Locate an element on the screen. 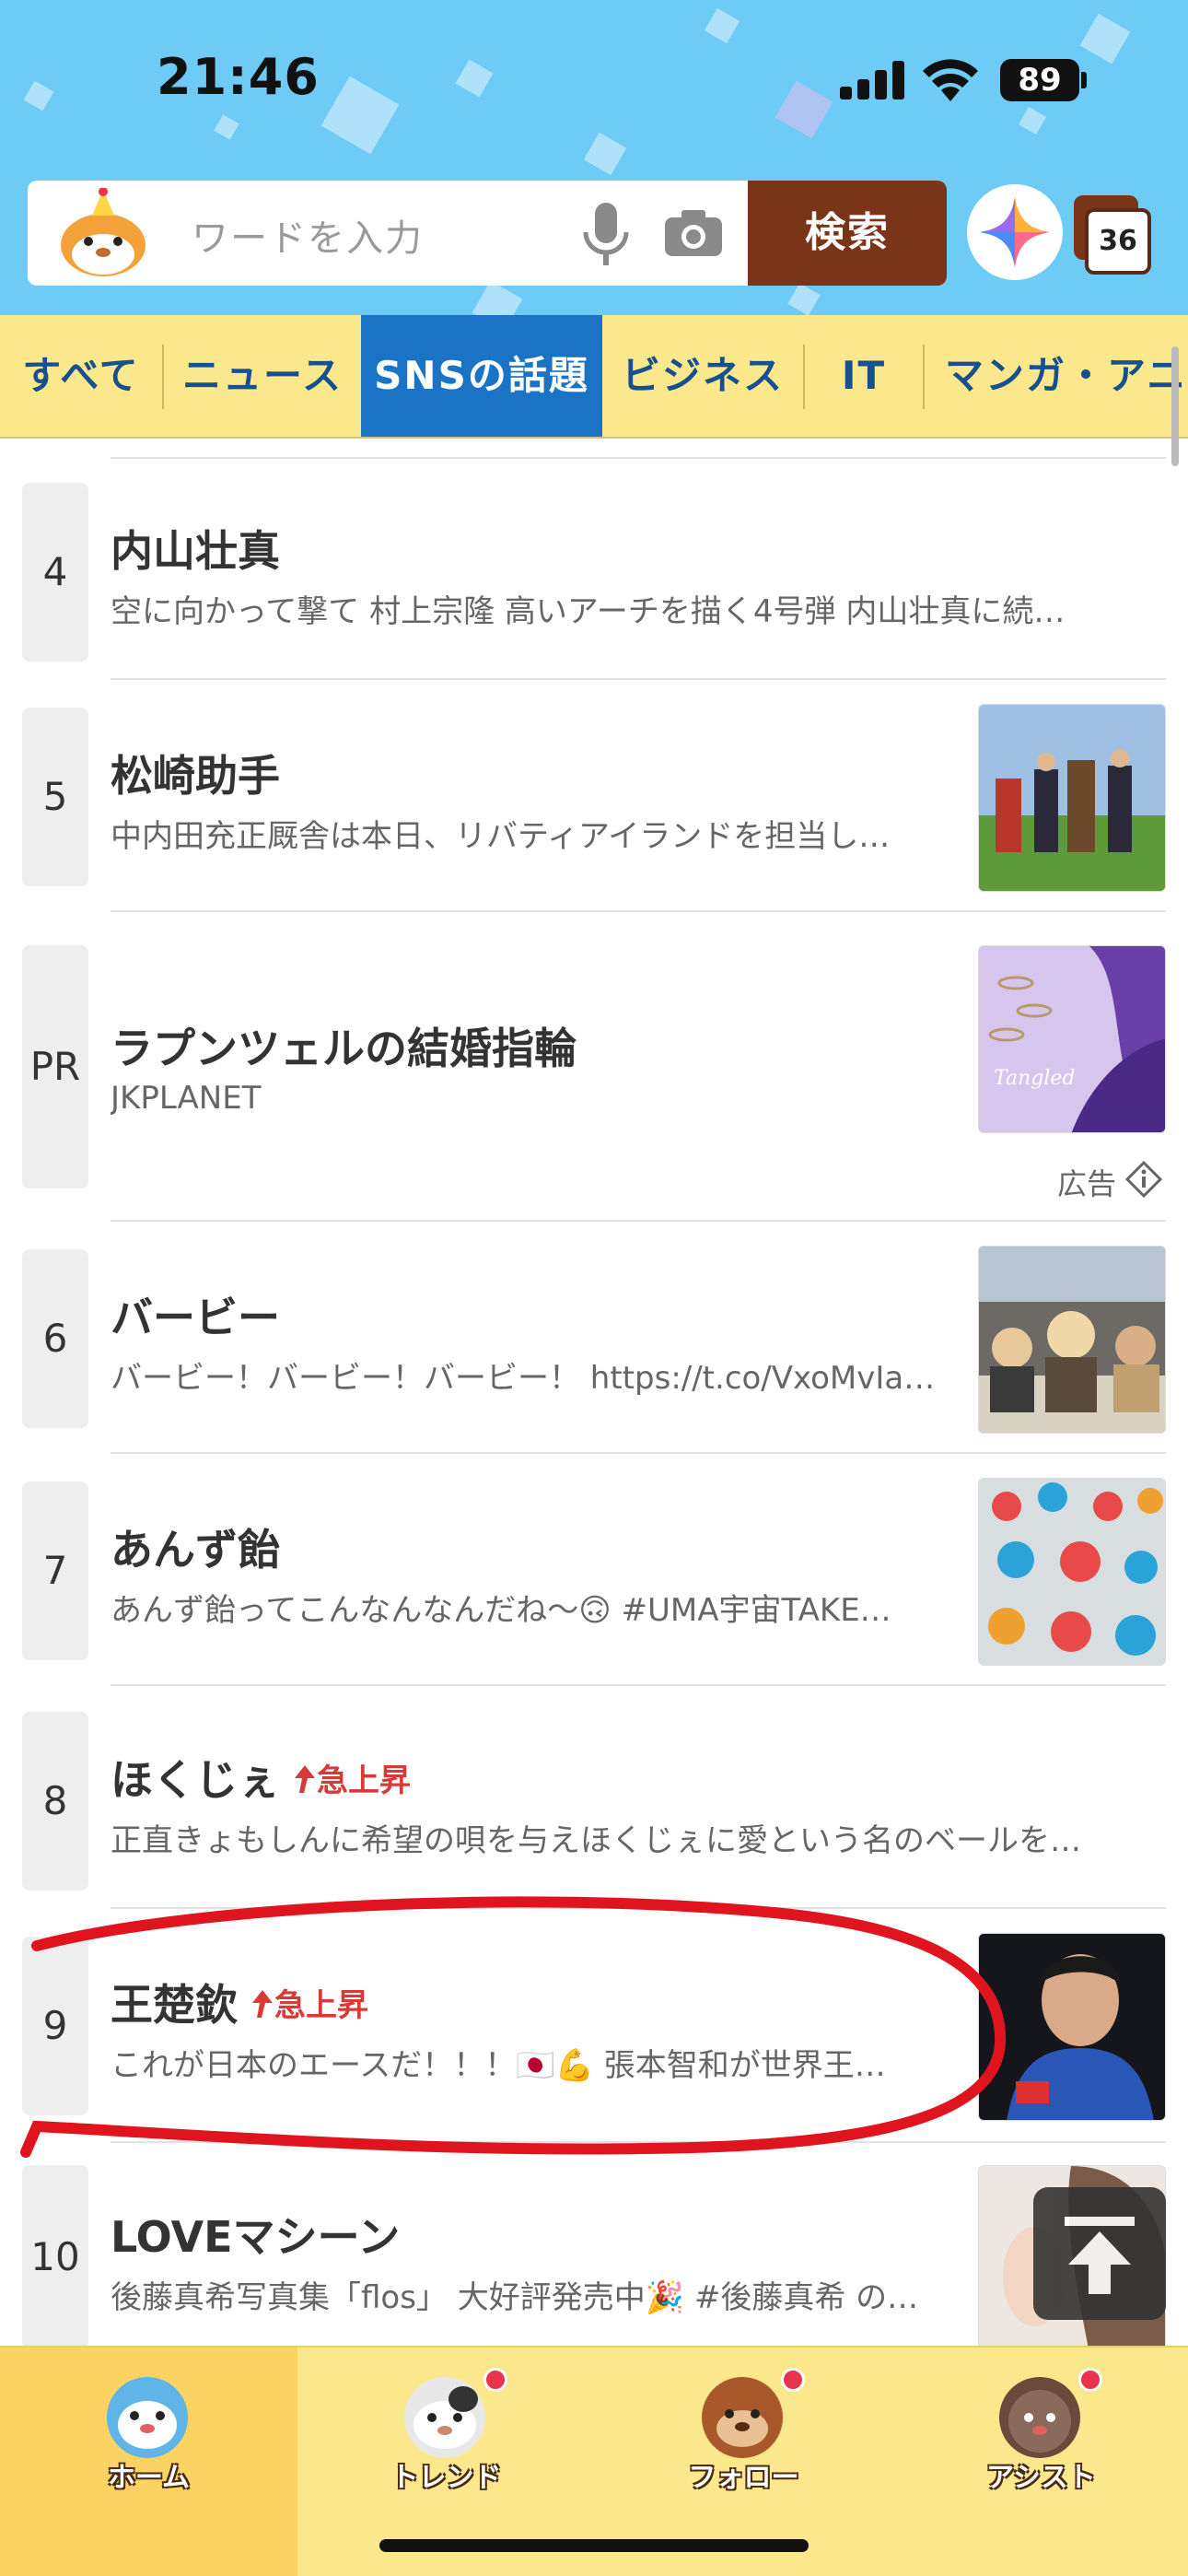 The width and height of the screenshot is (1188, 2576). rank-number: 8 is located at coordinates (55, 1801).